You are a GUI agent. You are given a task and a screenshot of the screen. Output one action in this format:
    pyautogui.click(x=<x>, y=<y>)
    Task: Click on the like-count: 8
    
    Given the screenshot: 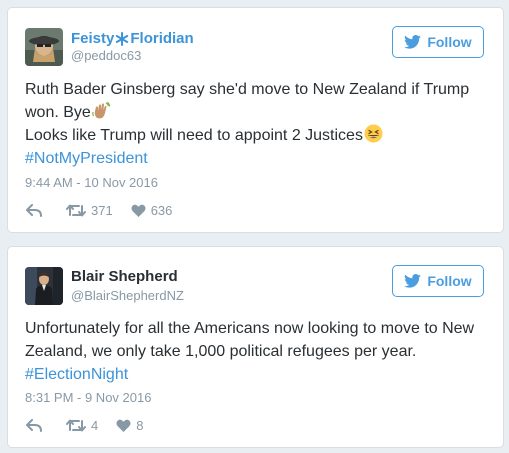 What is the action you would take?
    pyautogui.click(x=140, y=425)
    